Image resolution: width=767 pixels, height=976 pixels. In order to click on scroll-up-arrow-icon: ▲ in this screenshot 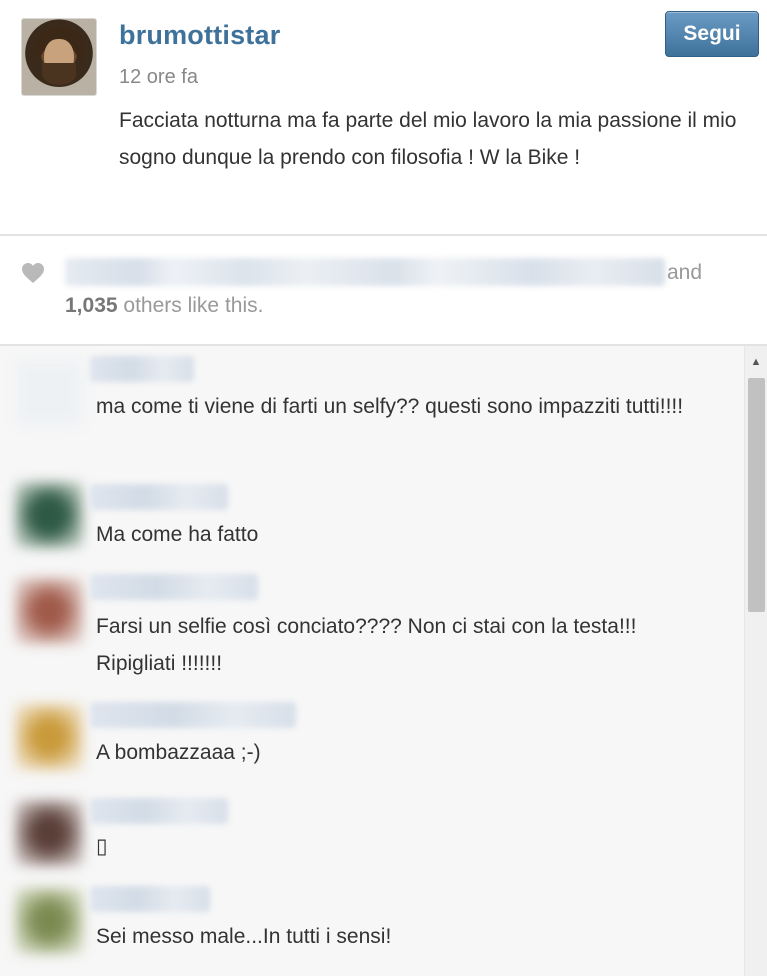, I will do `click(756, 362)`.